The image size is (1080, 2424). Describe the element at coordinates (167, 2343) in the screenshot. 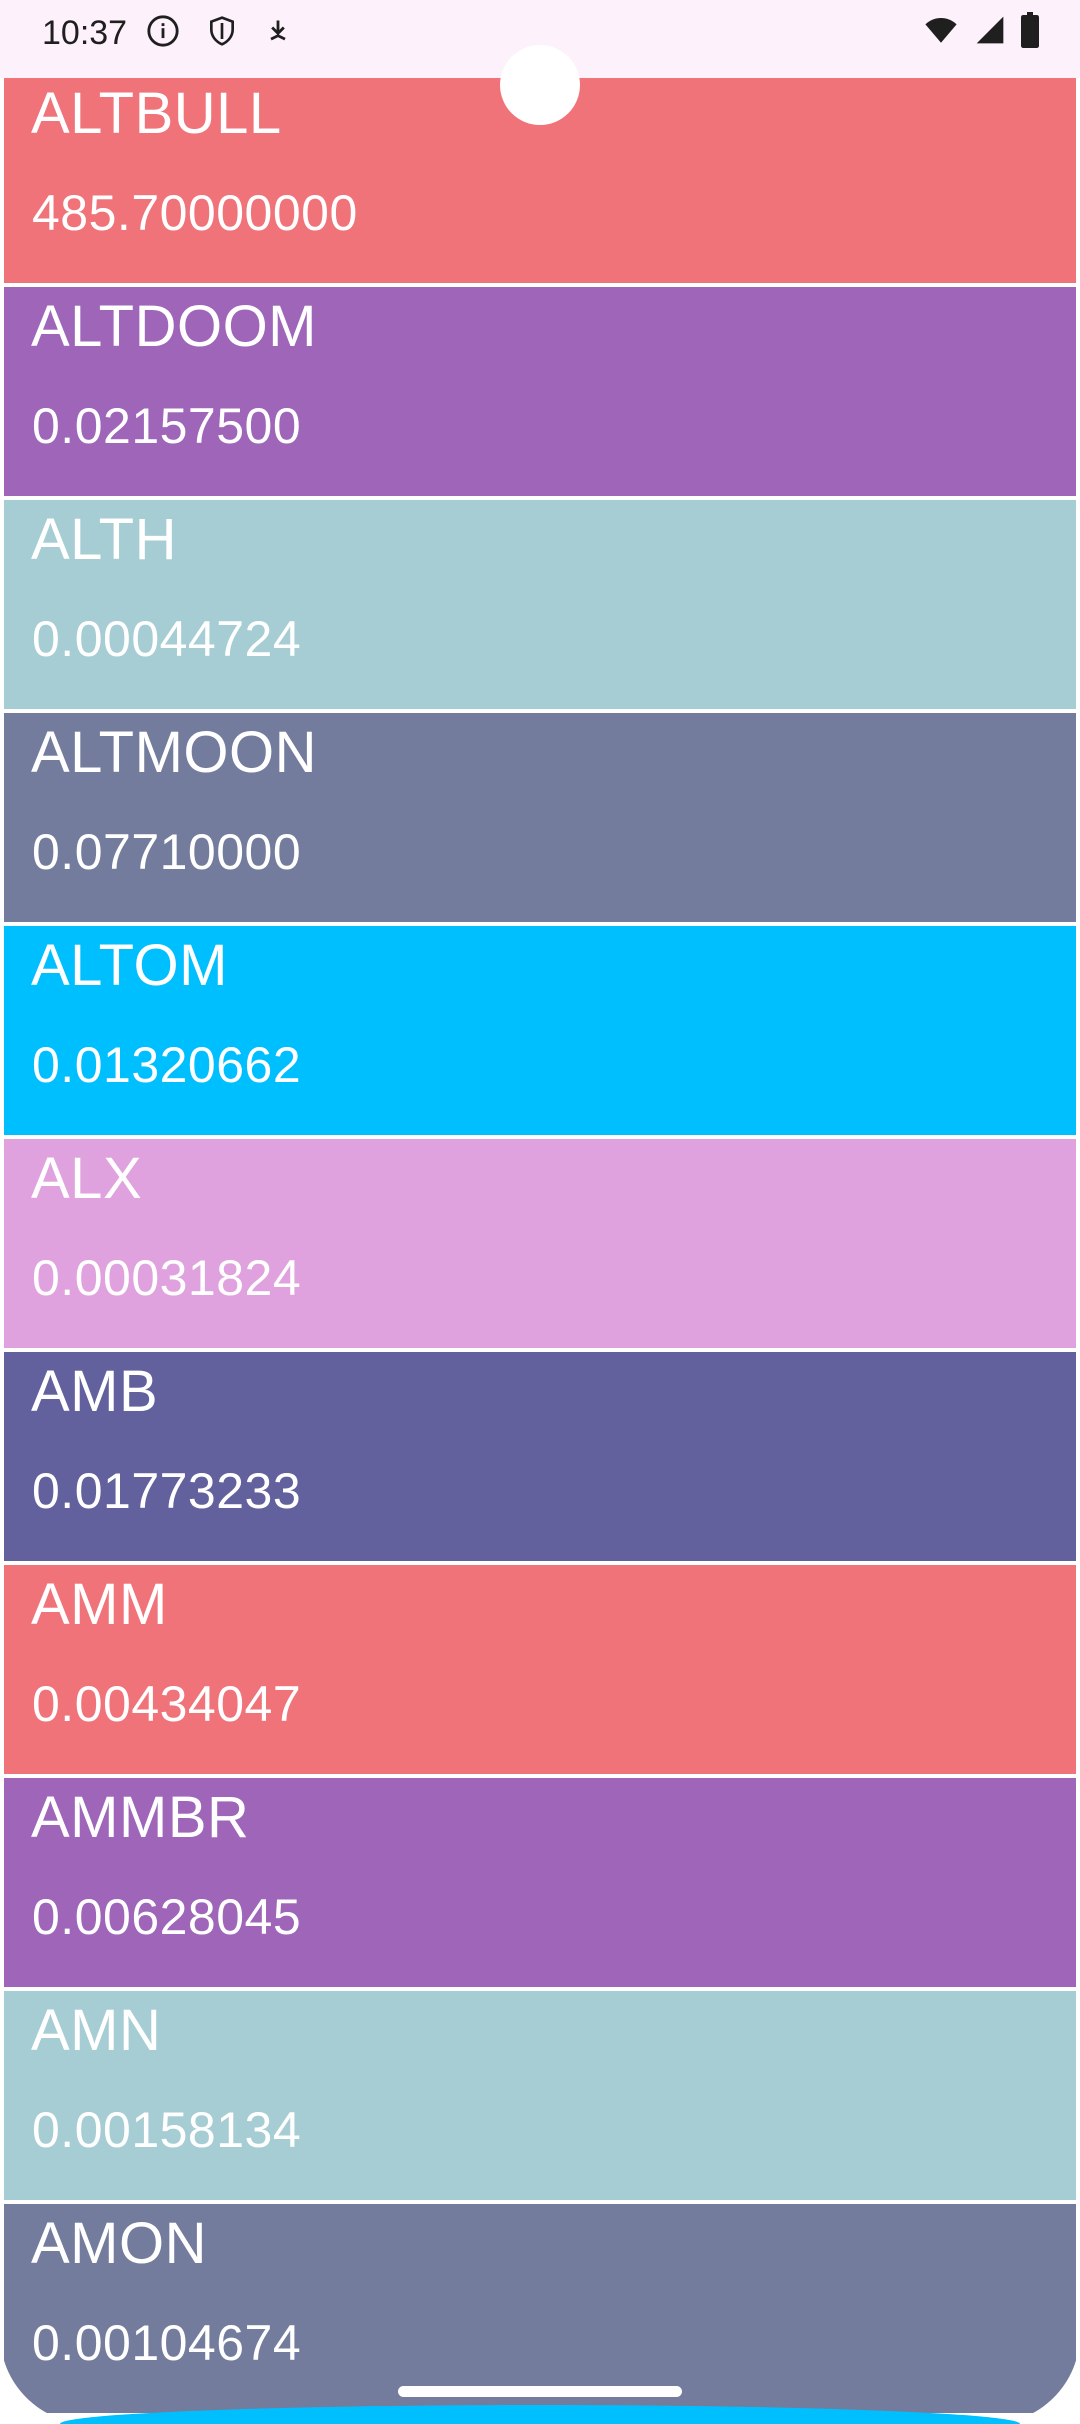

I see `coin-price: 0.00104674` at that location.